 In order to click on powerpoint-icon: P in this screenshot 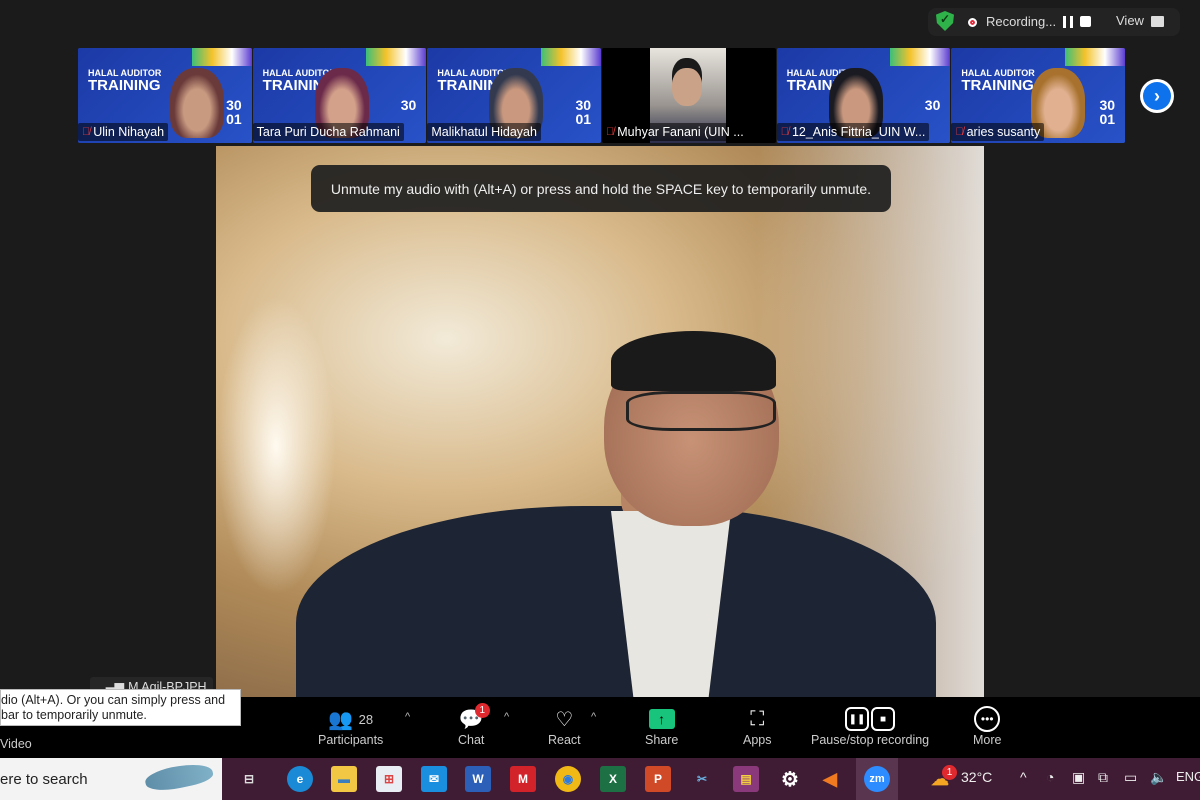, I will do `click(658, 779)`.